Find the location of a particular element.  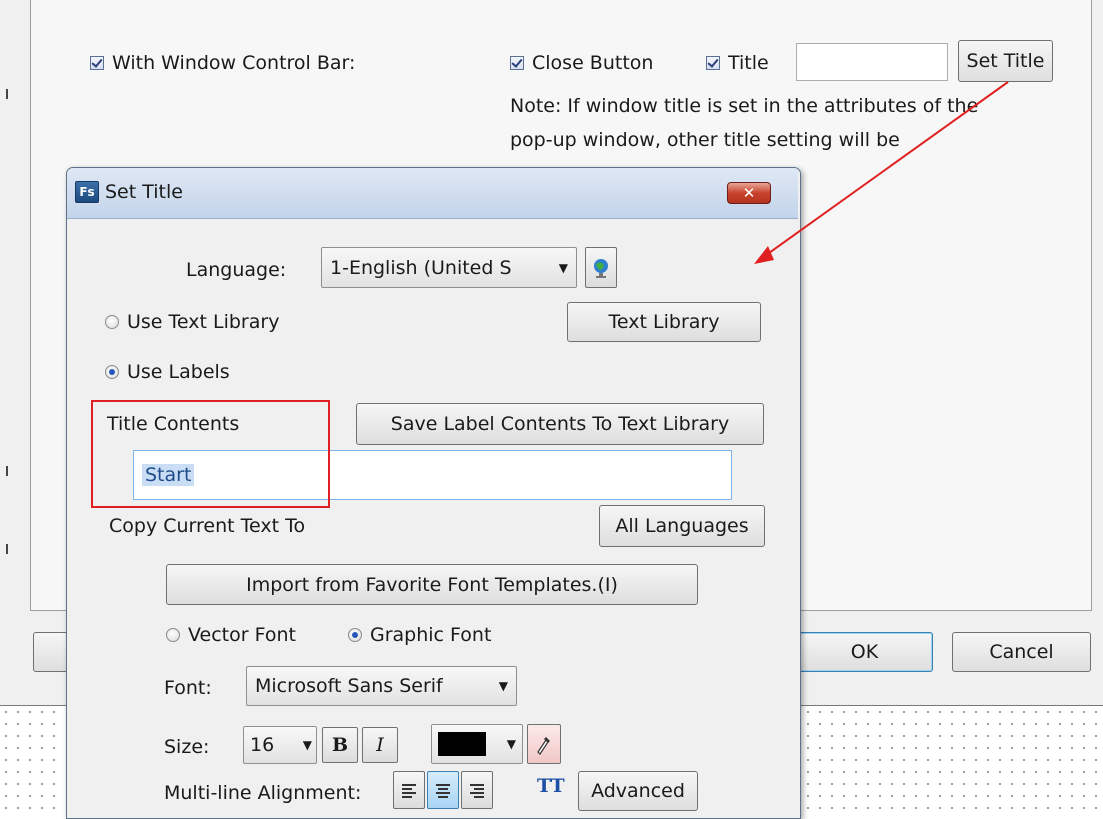

annotation-arrow-head is located at coordinates (764, 255).